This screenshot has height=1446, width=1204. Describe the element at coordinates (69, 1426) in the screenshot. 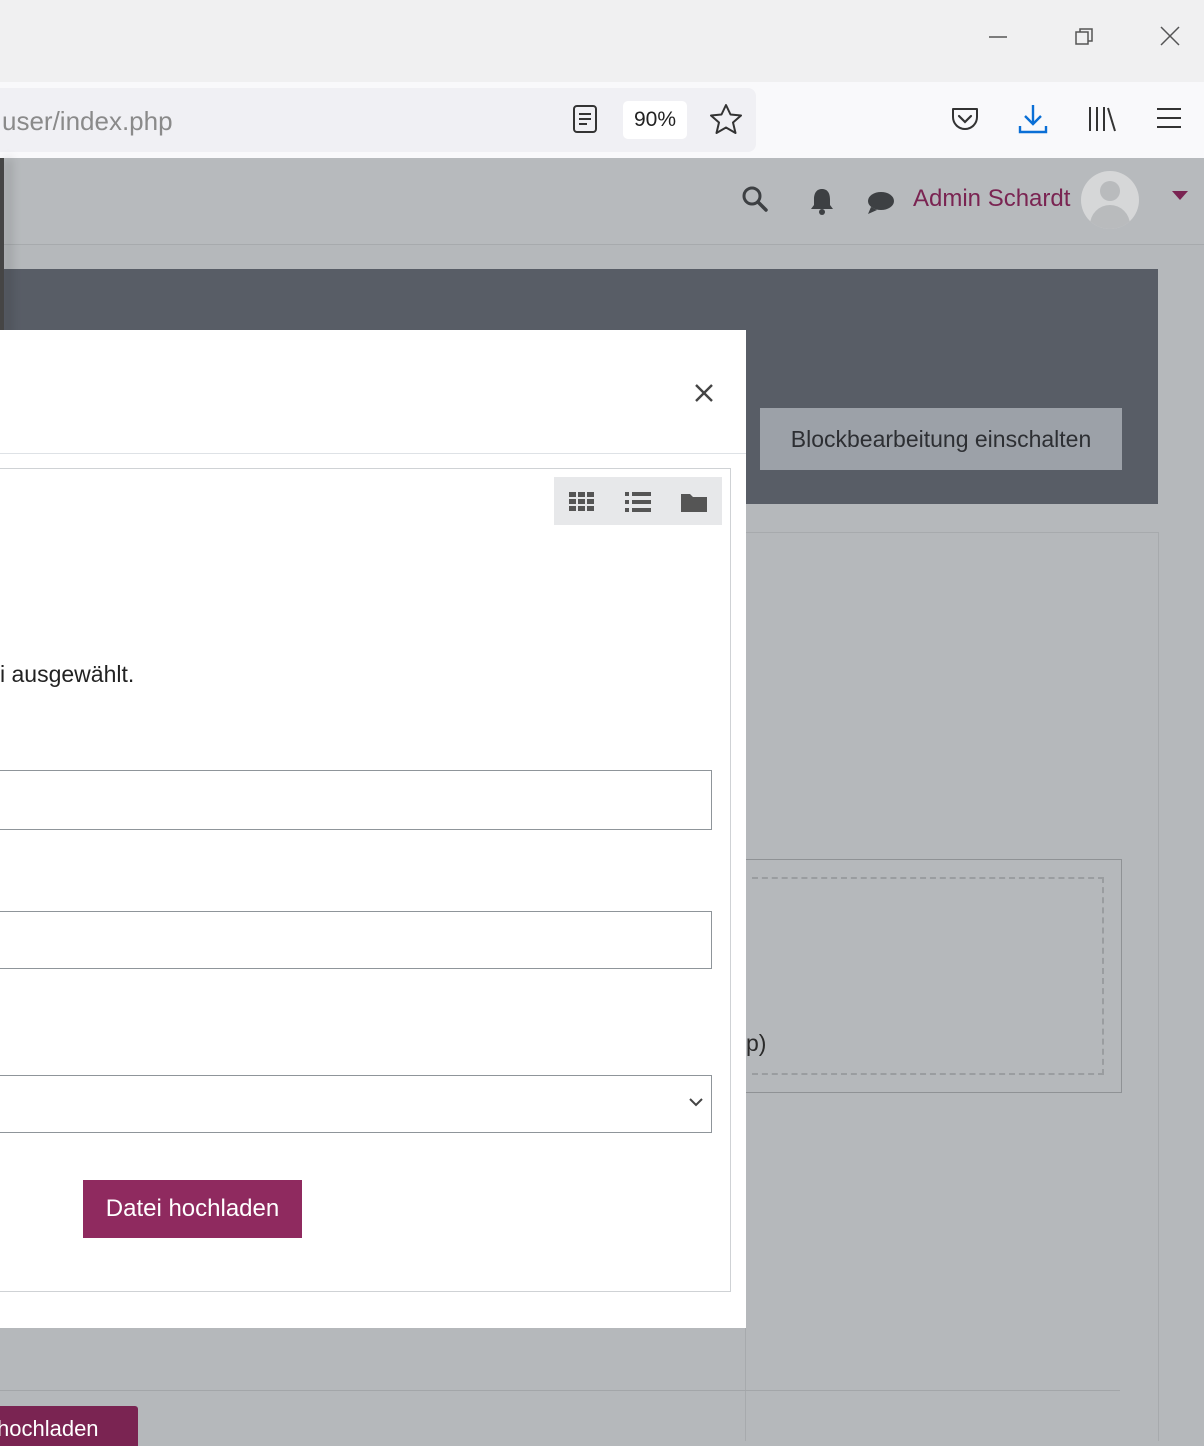

I see `page-upload-button: hochladen` at that location.